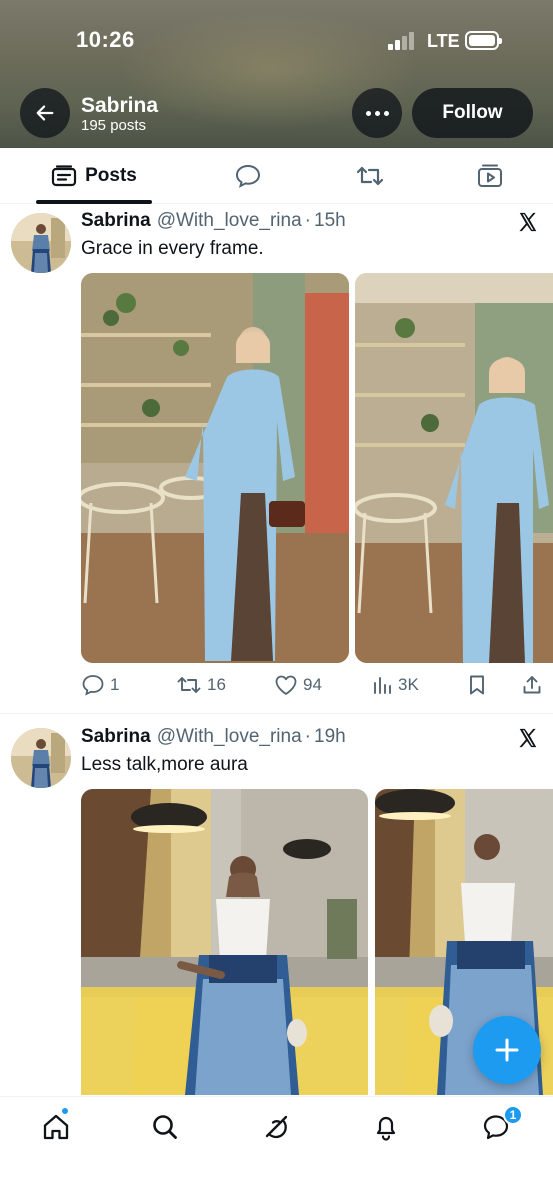 The height and width of the screenshot is (1200, 553). I want to click on reposts-icon, so click(370, 176).